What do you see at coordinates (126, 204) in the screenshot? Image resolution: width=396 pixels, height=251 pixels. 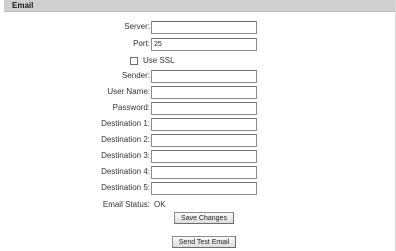 I see `email-status-label: Email Status:` at bounding box center [126, 204].